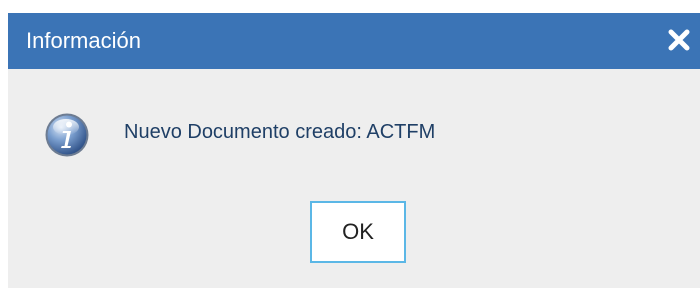  What do you see at coordinates (280, 132) in the screenshot?
I see `dialog-message: Nuevo Documento creado: ACTFM` at bounding box center [280, 132].